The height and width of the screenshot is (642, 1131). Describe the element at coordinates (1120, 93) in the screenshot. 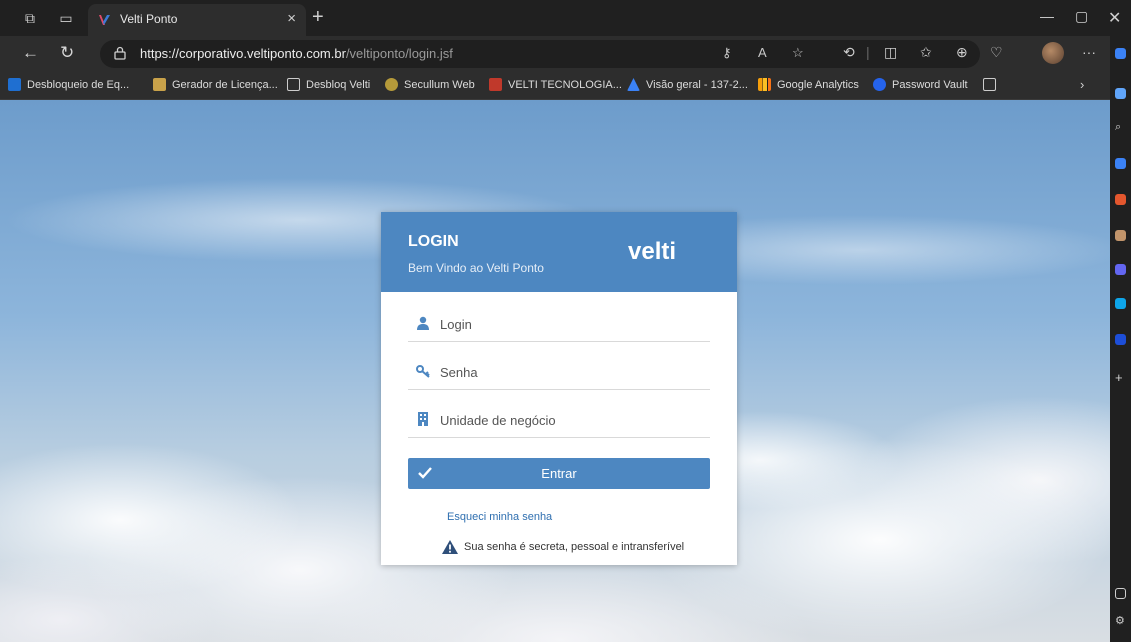

I see `bing-icon` at that location.